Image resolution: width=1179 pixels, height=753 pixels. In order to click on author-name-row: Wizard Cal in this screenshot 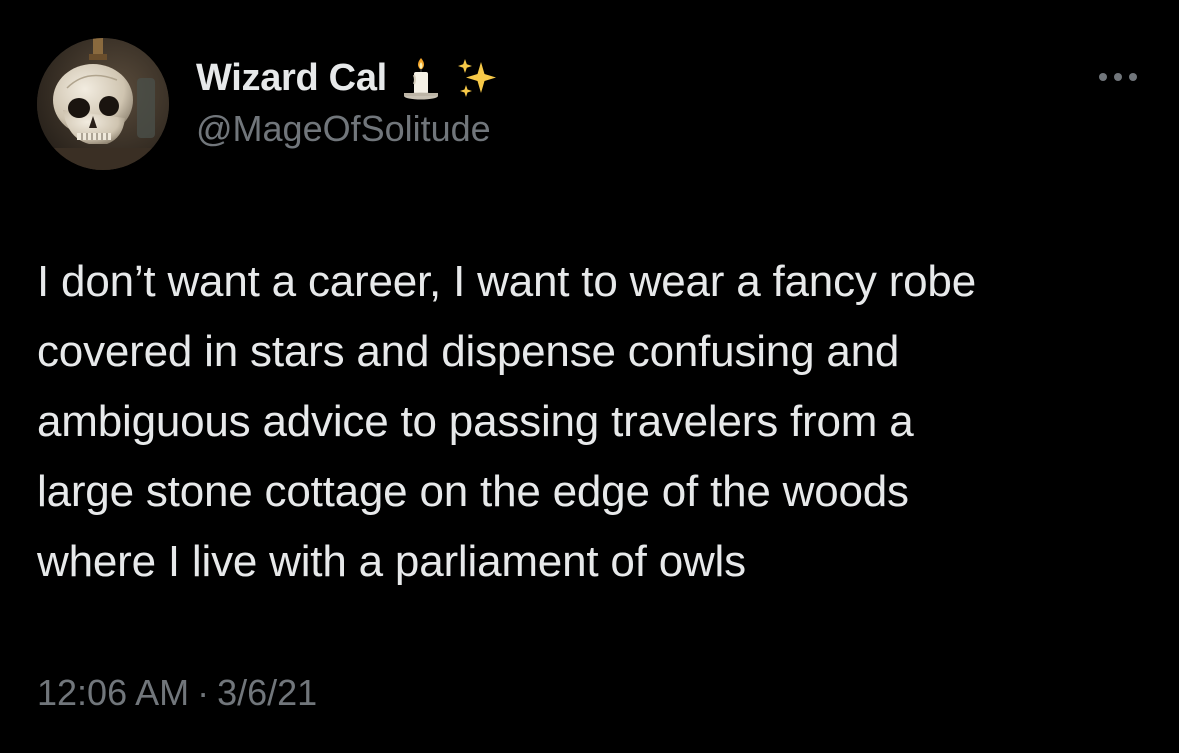, I will do `click(347, 78)`.